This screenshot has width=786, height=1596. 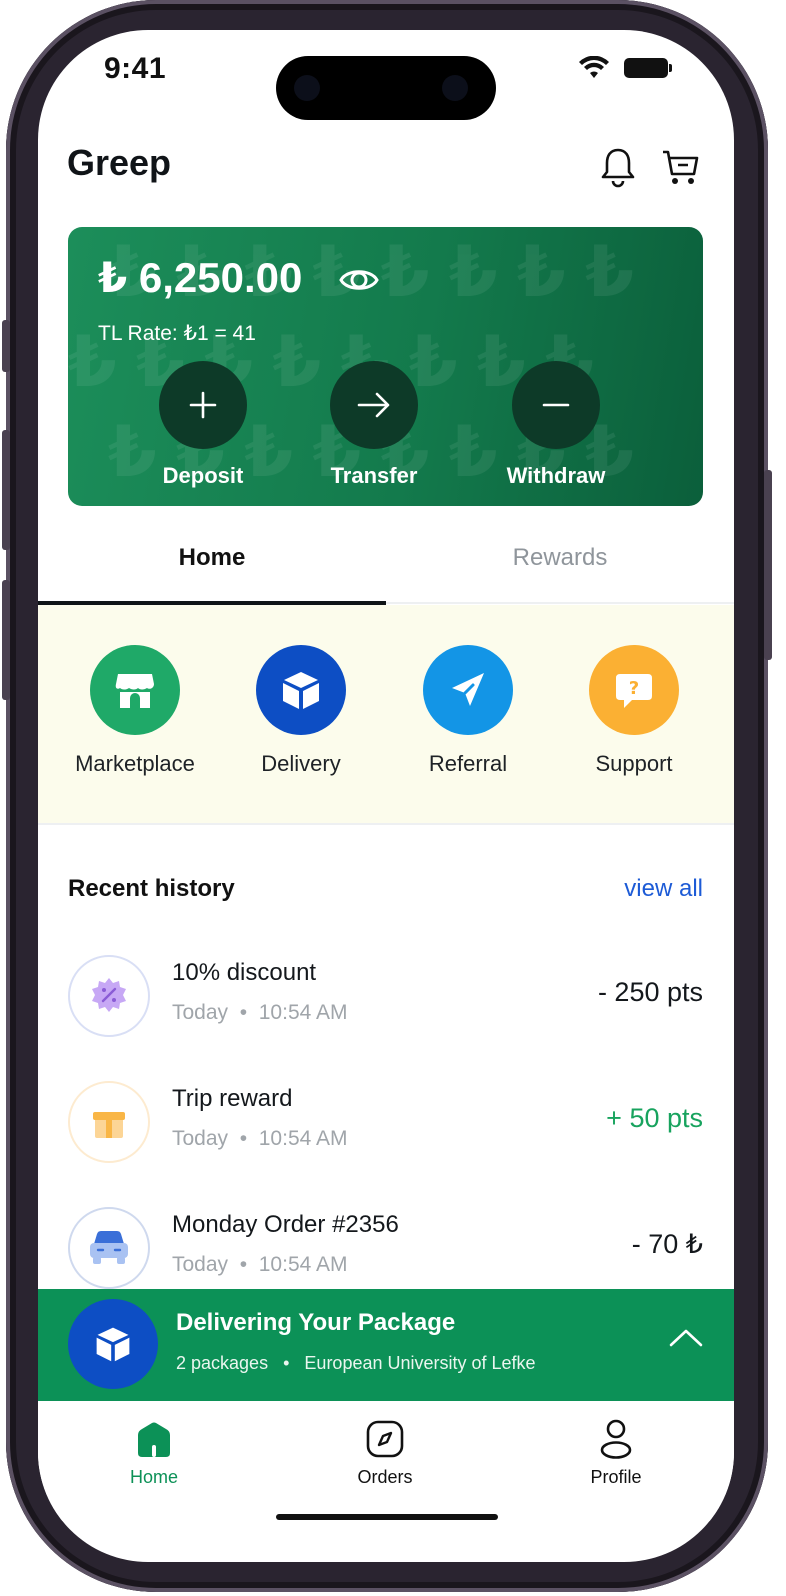 What do you see at coordinates (153, 1477) in the screenshot?
I see `nav-home-label: Home` at bounding box center [153, 1477].